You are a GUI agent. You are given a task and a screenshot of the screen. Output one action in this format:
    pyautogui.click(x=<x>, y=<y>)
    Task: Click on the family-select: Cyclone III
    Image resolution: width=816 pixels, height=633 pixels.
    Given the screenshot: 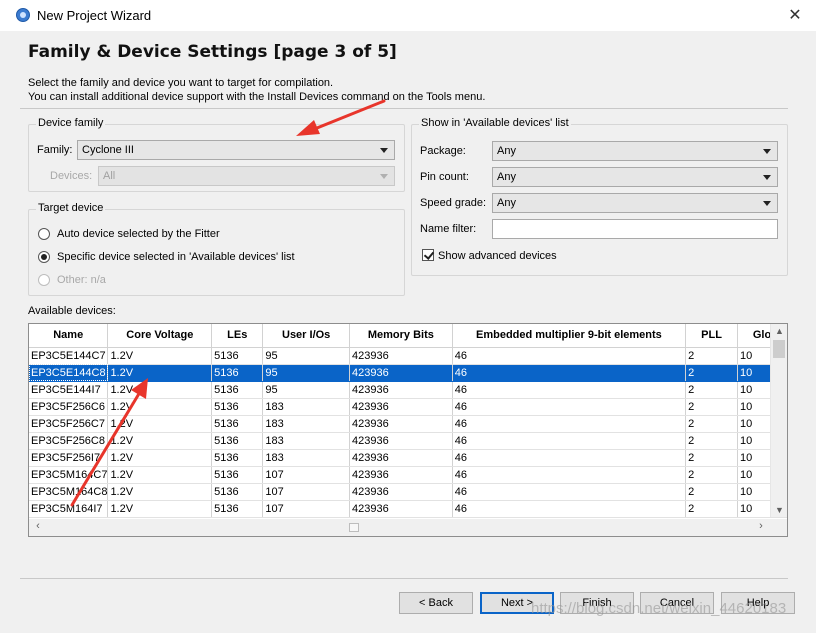 What is the action you would take?
    pyautogui.click(x=236, y=150)
    